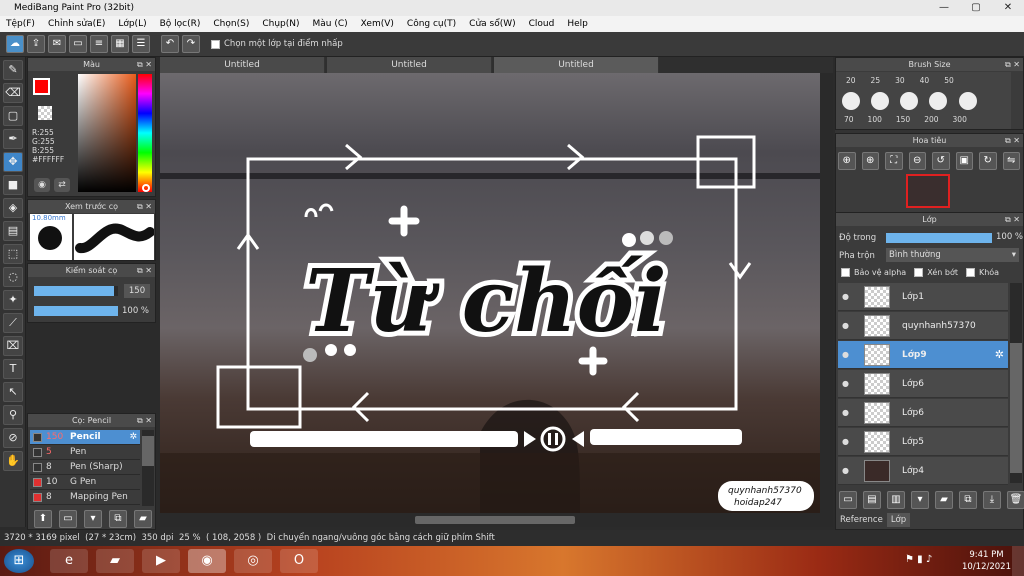 Image resolution: width=1024 pixels, height=576 pixels. What do you see at coordinates (826, 293) in the screenshot?
I see `vertical-scrollbar` at bounding box center [826, 293].